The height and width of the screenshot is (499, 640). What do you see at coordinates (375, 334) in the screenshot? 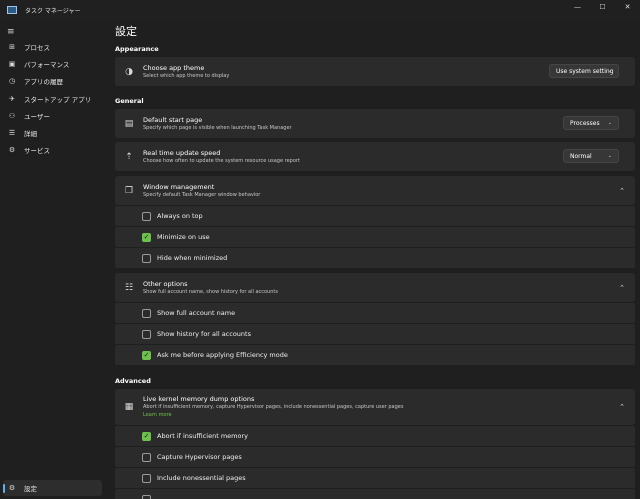
I see `option-show-history-all-accounts: Show history for all accounts` at bounding box center [375, 334].